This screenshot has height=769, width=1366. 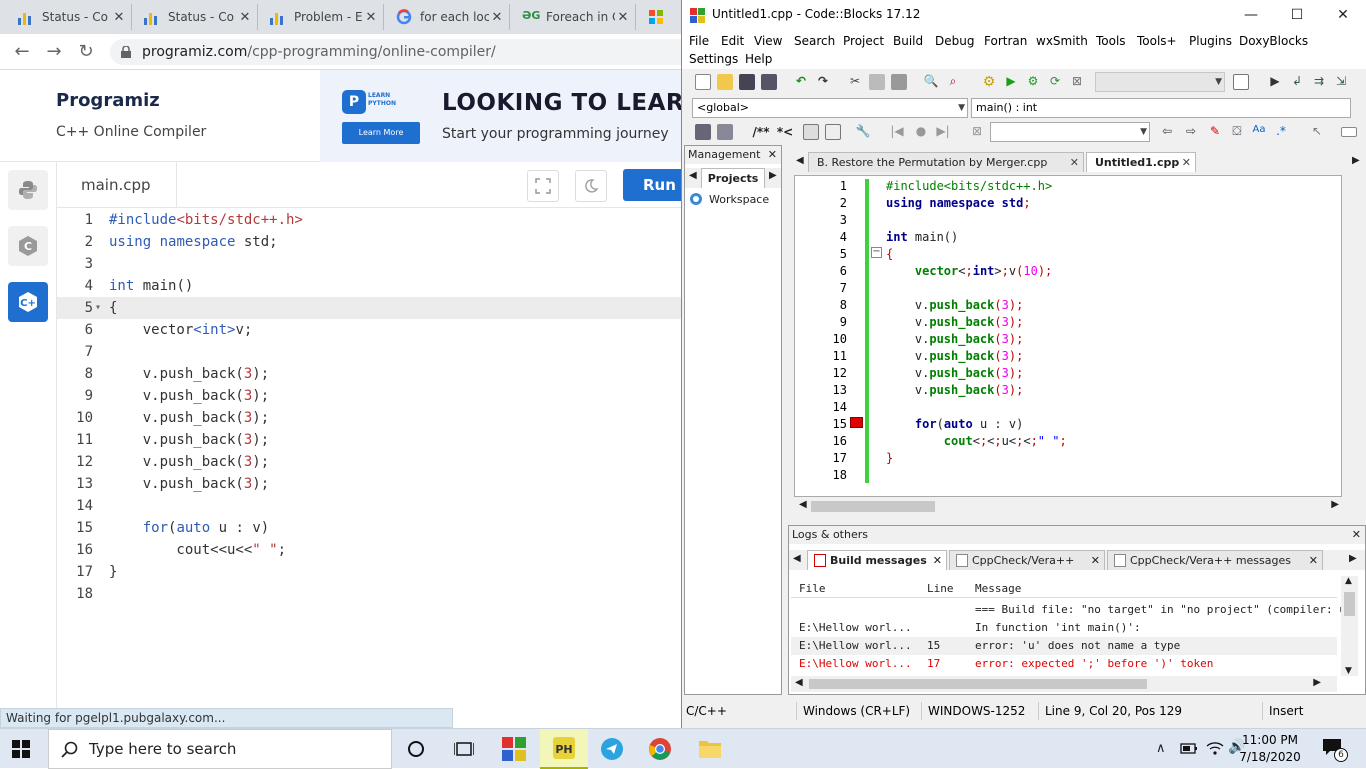 I want to click on minimize-icon: —, so click(x=1251, y=15).